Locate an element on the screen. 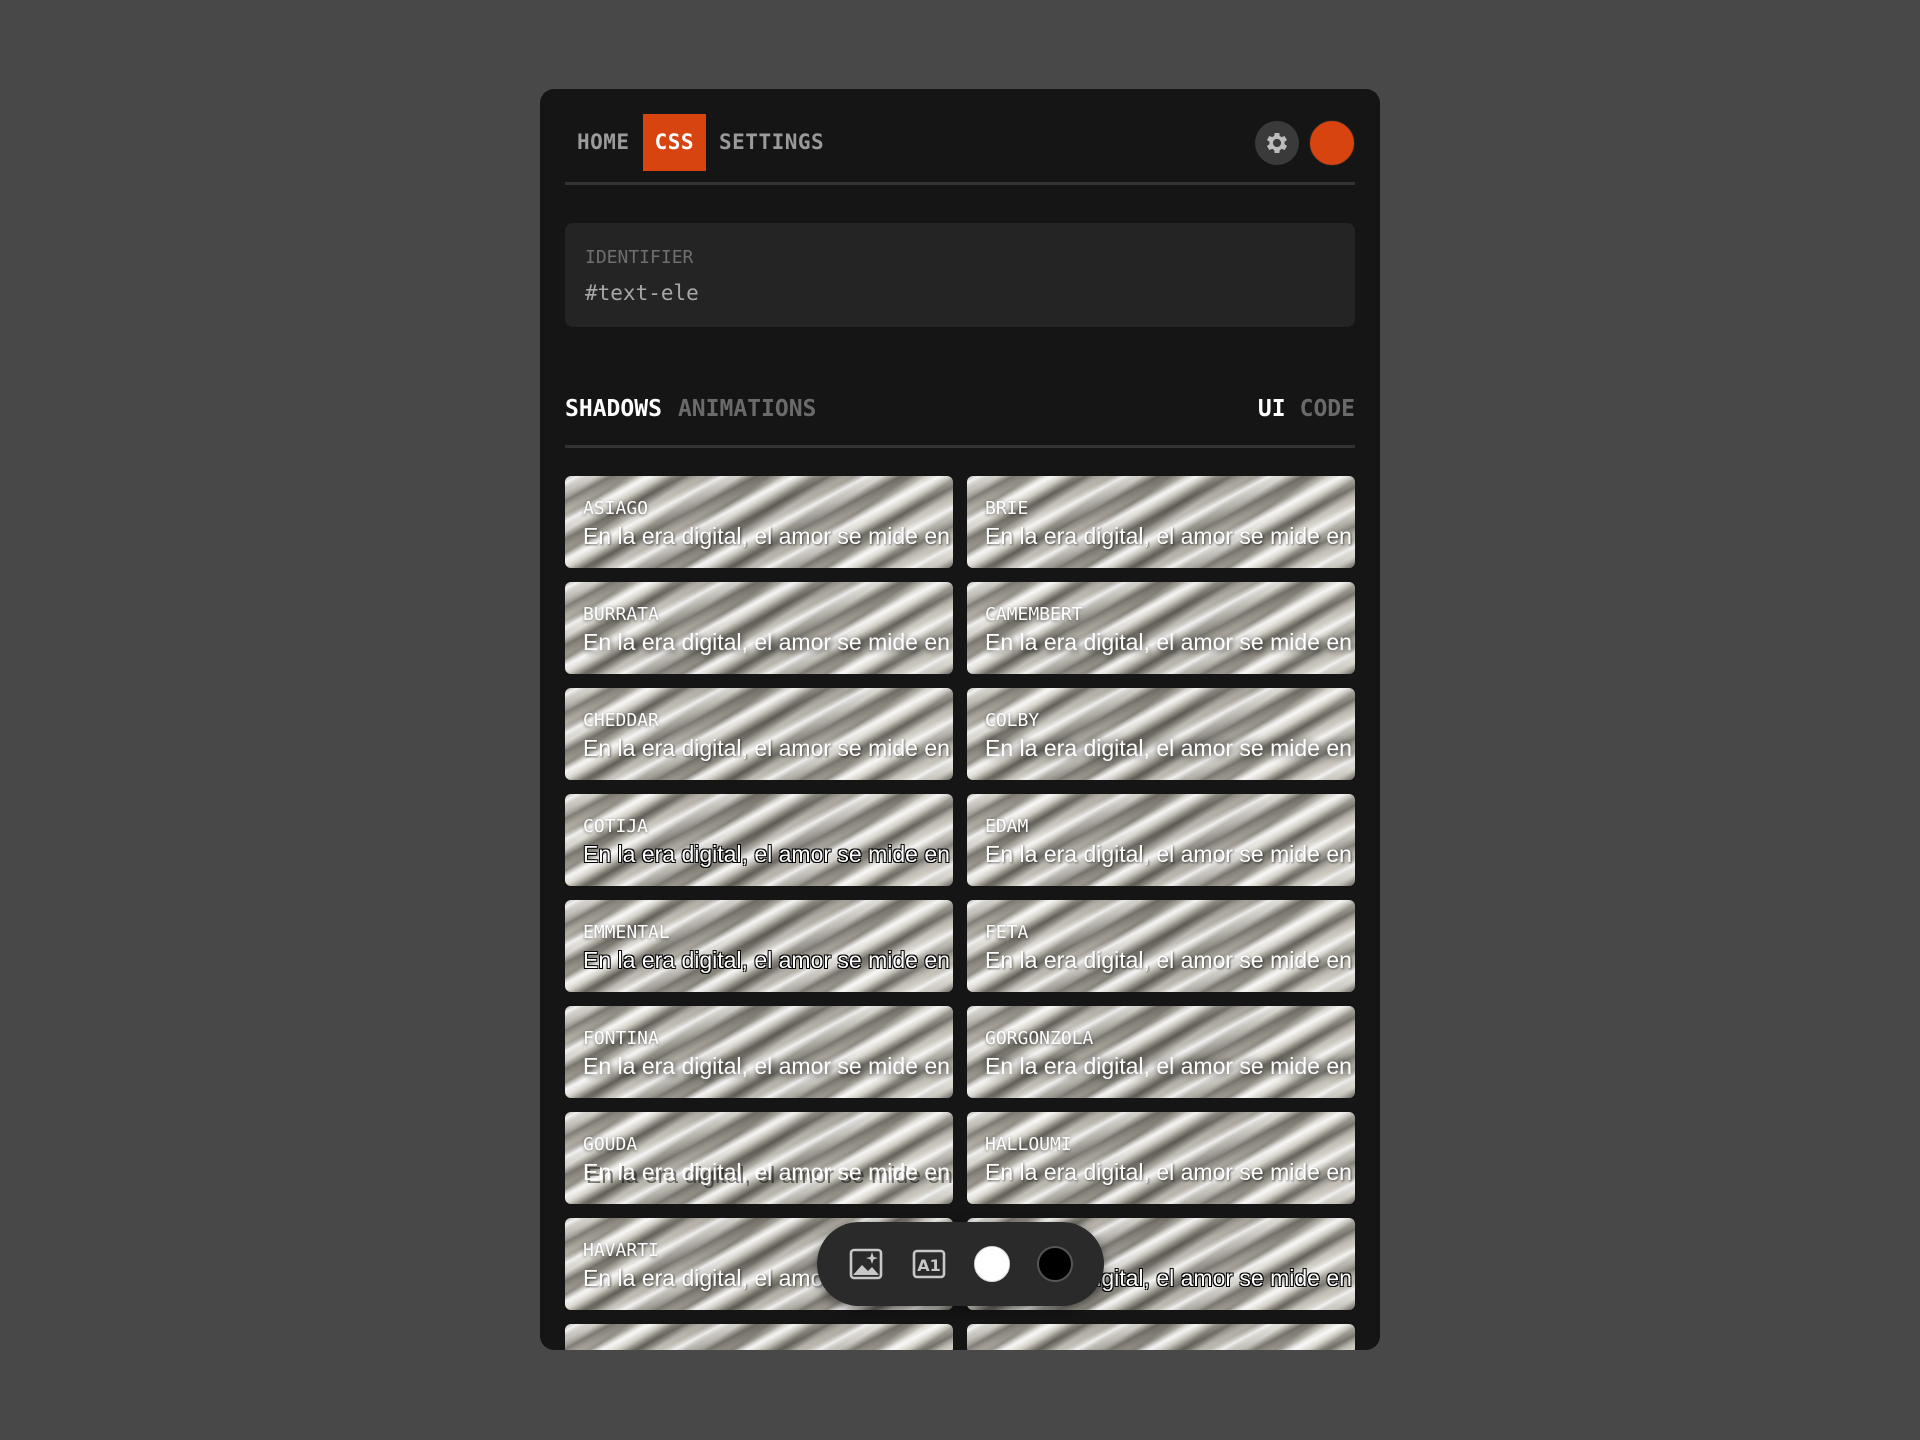 This screenshot has width=1920, height=1440. identifier-label: IDENTIFIER is located at coordinates (639, 257).